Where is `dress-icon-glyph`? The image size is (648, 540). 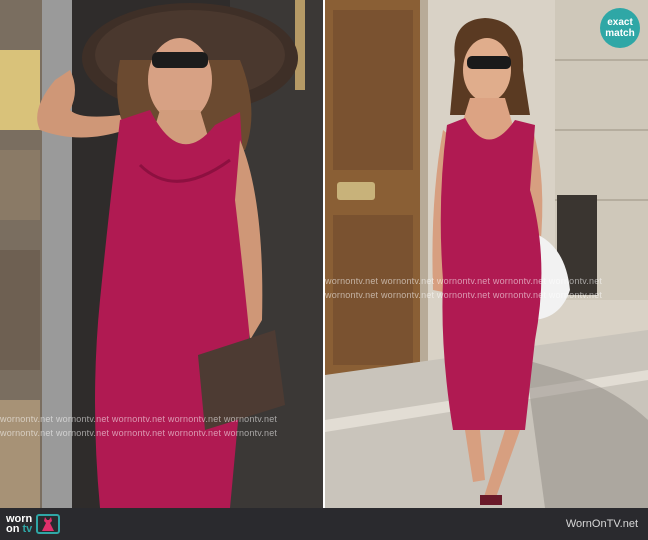 dress-icon-glyph is located at coordinates (48, 524).